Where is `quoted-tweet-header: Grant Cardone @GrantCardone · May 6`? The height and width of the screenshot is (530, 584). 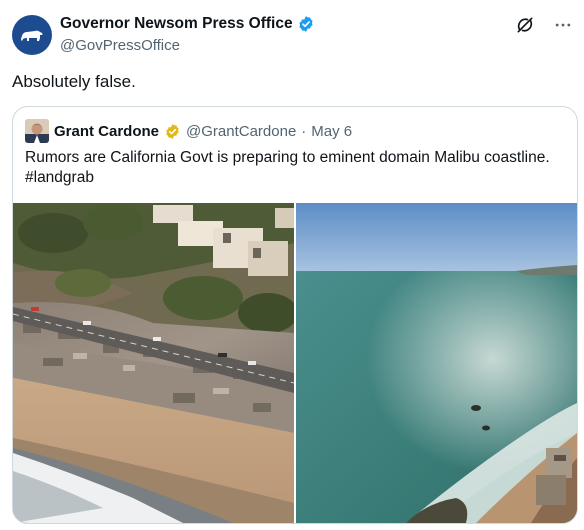
quoted-tweet-header: Grant Cardone @GrantCardone · May 6 is located at coordinates (188, 131).